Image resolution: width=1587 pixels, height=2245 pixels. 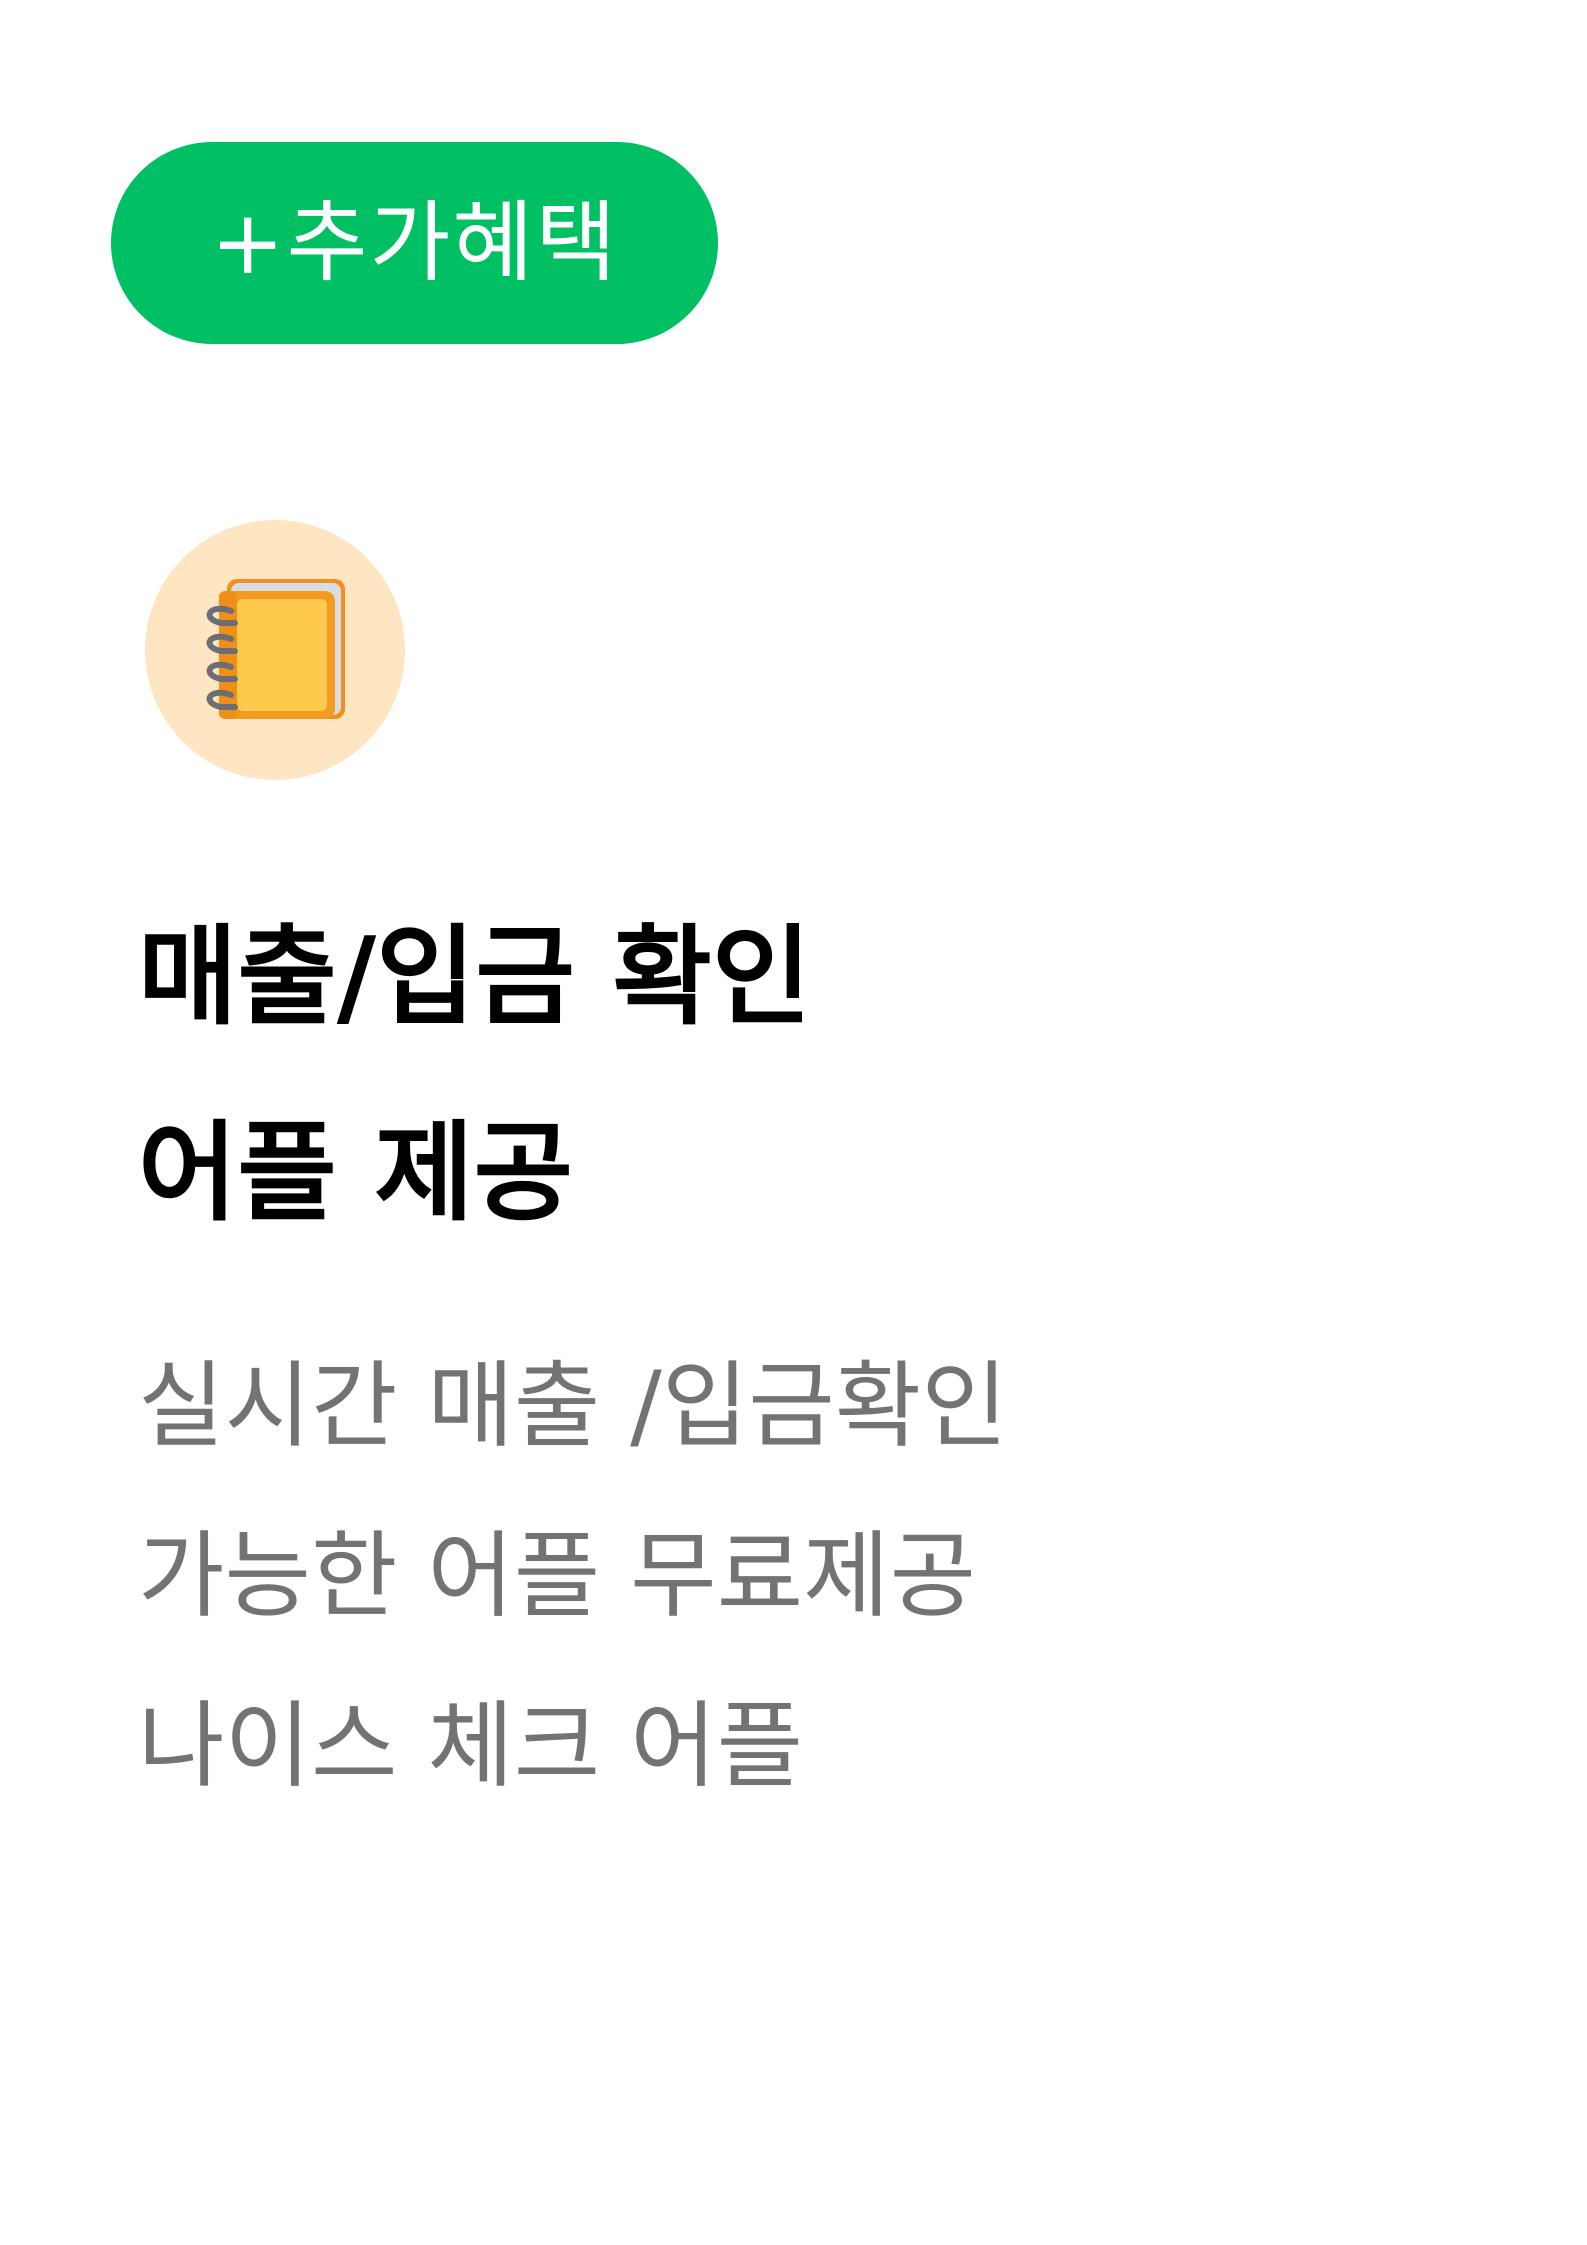 What do you see at coordinates (475, 977) in the screenshot?
I see `headline-line-1: 매출/입금 확인` at bounding box center [475, 977].